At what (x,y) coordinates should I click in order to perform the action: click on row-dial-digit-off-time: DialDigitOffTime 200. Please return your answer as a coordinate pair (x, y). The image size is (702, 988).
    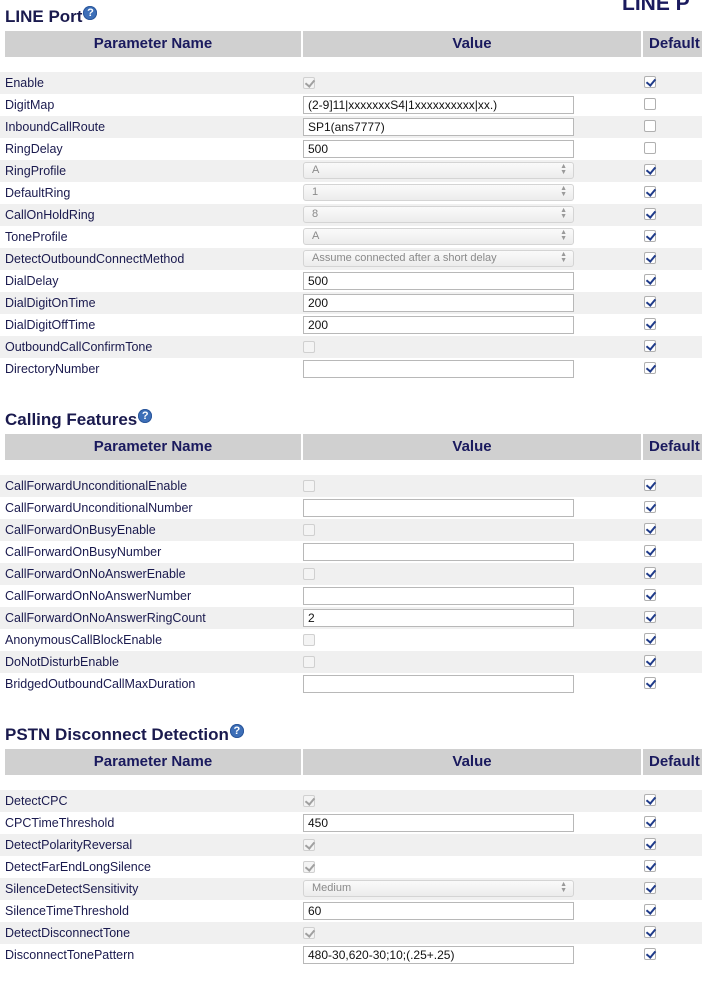
    Looking at the image, I should click on (351, 325).